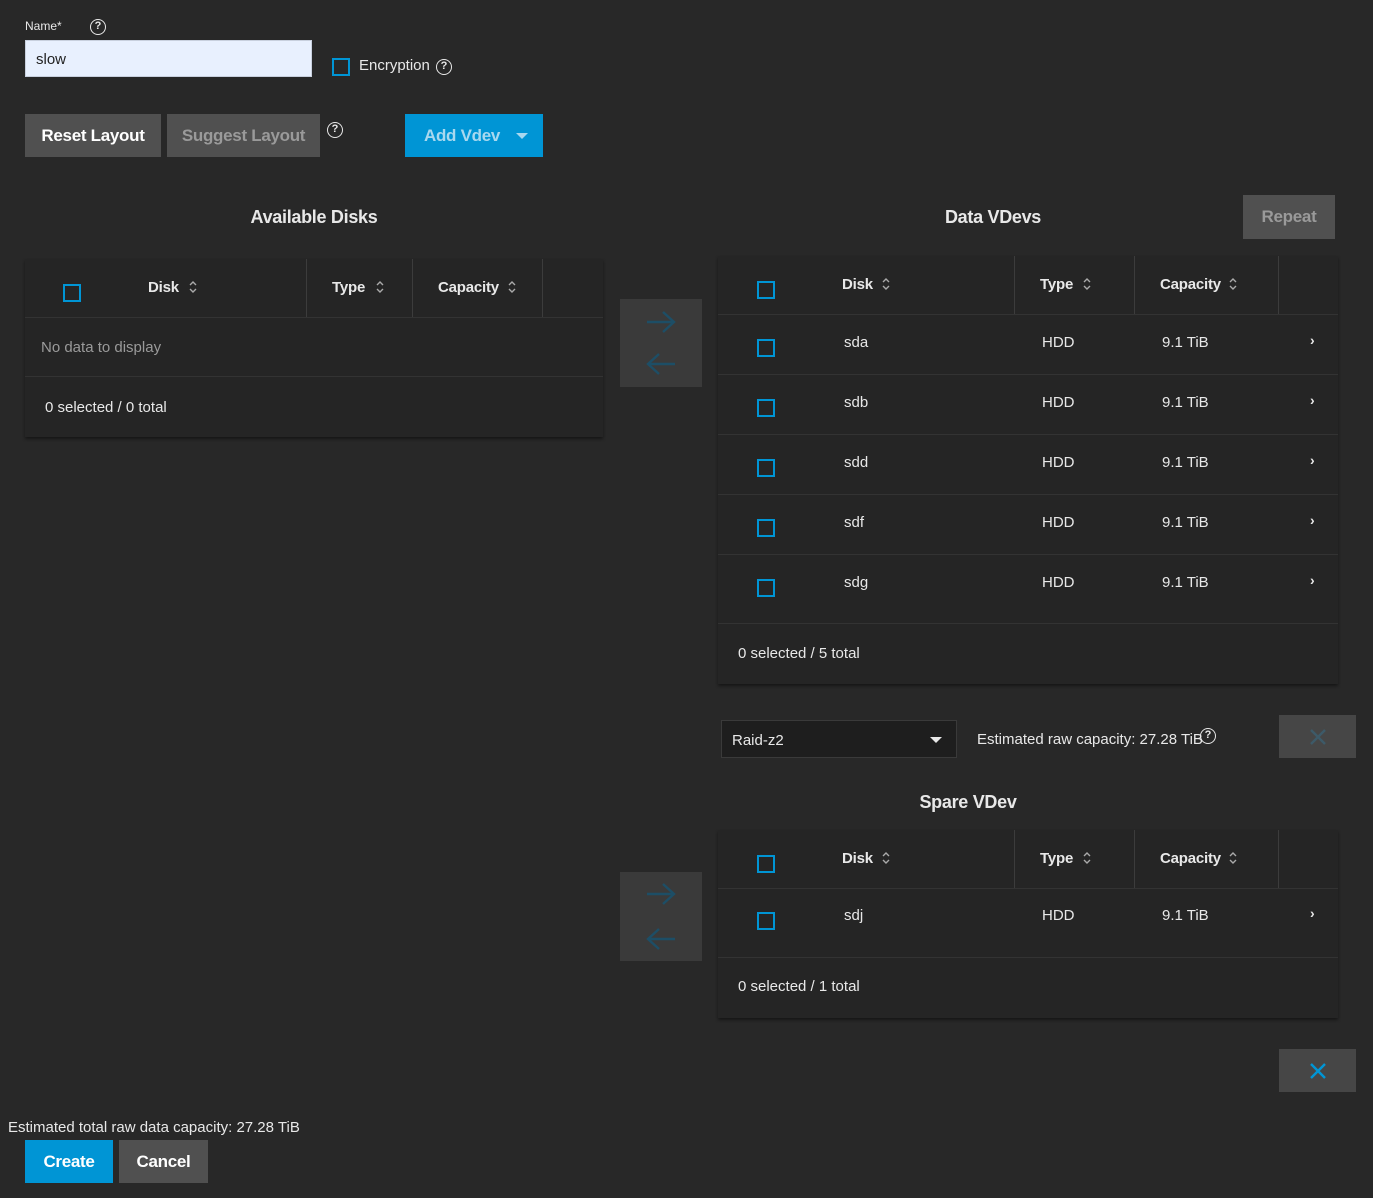 The height and width of the screenshot is (1198, 1373). I want to click on available-header-disk: Disk, so click(163, 287).